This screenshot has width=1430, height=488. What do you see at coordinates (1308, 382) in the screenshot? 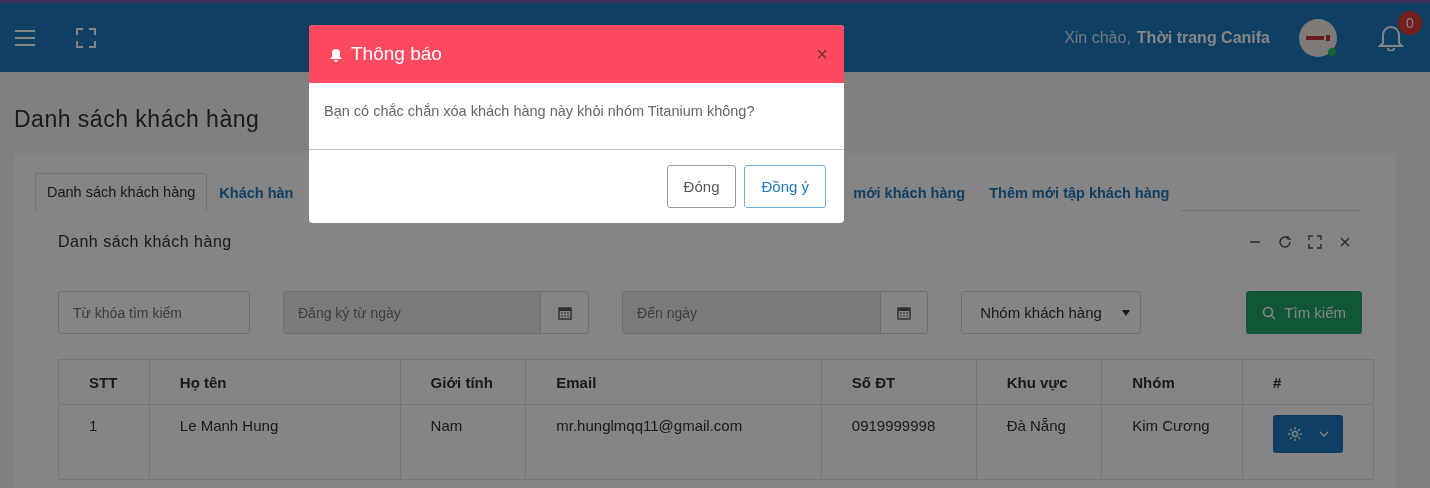
I see `column-header: #` at bounding box center [1308, 382].